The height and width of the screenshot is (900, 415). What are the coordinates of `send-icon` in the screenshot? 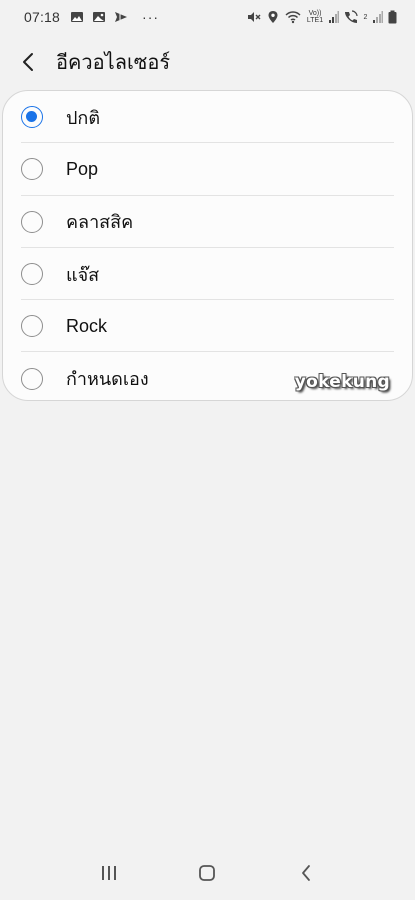 It's located at (121, 17).